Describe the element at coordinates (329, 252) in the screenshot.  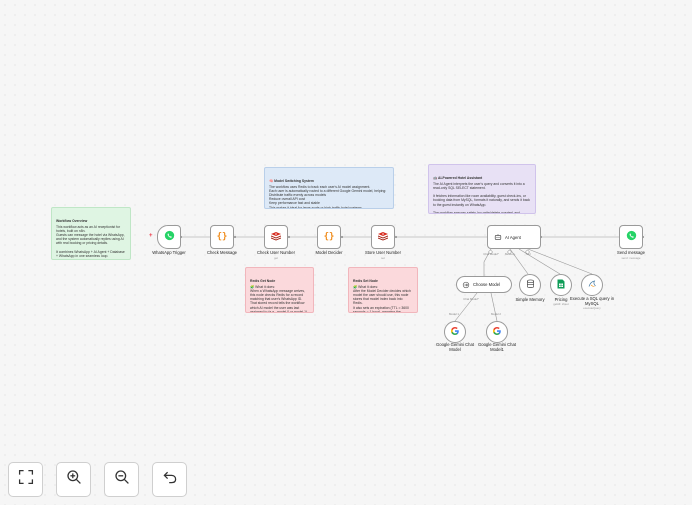
I see `node-label: Model Decider` at that location.